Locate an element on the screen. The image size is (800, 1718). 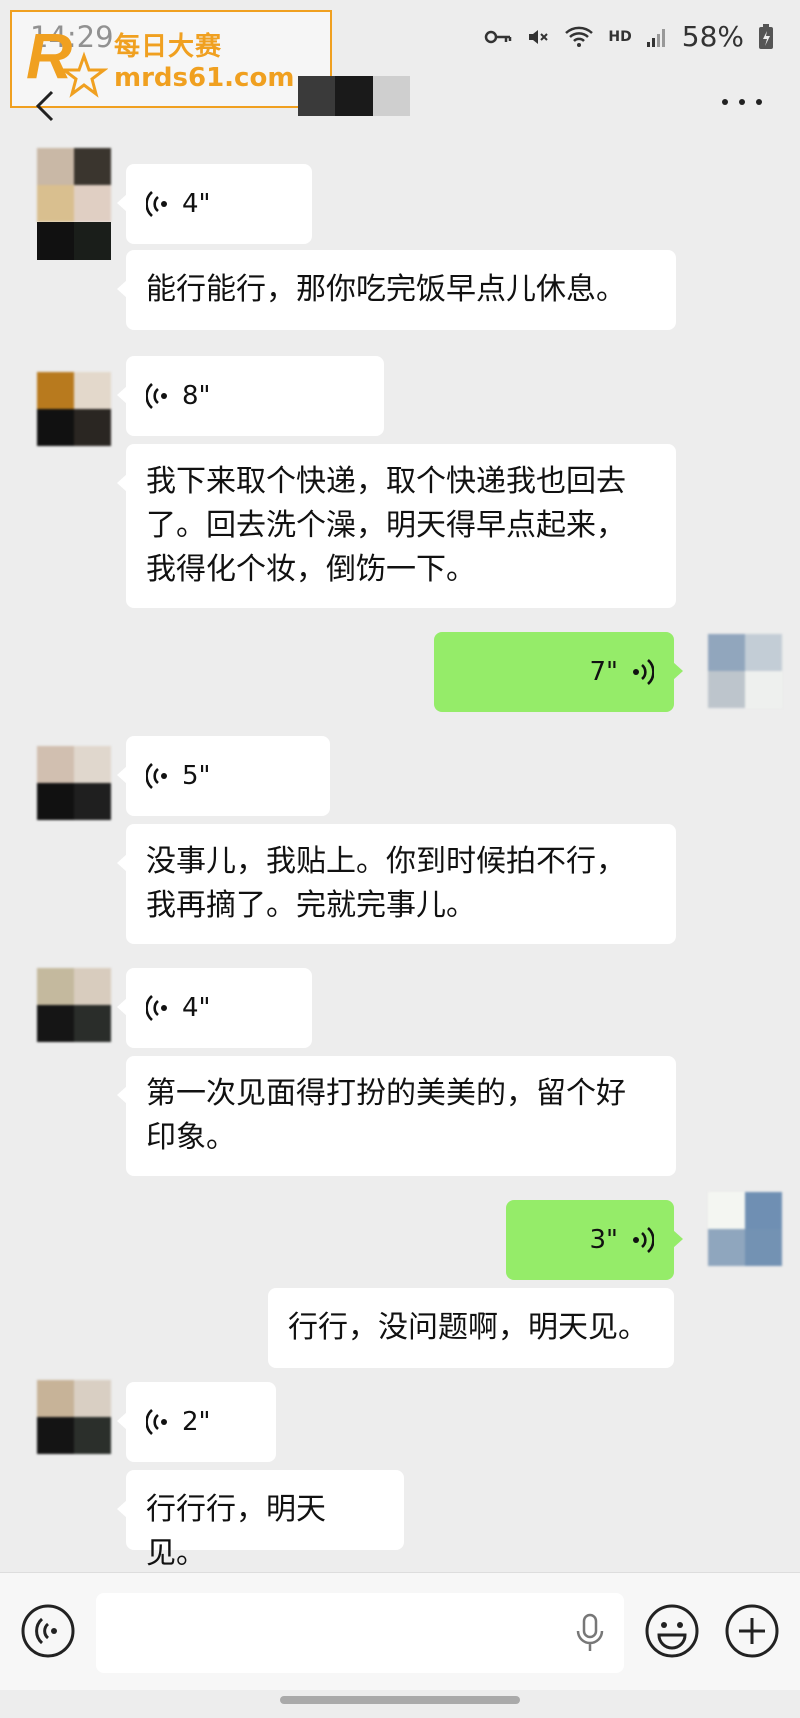
message-line: 我再摘了。完就完事儿。 is located at coordinates (311, 905).